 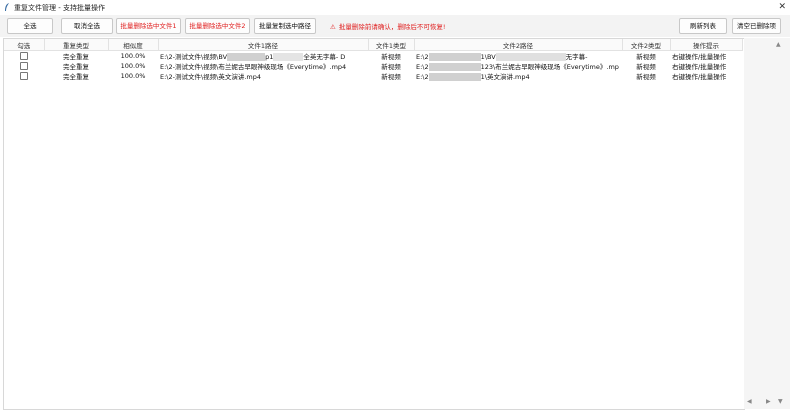 I want to click on column-header-file1-type: 文件1类型, so click(x=391, y=45).